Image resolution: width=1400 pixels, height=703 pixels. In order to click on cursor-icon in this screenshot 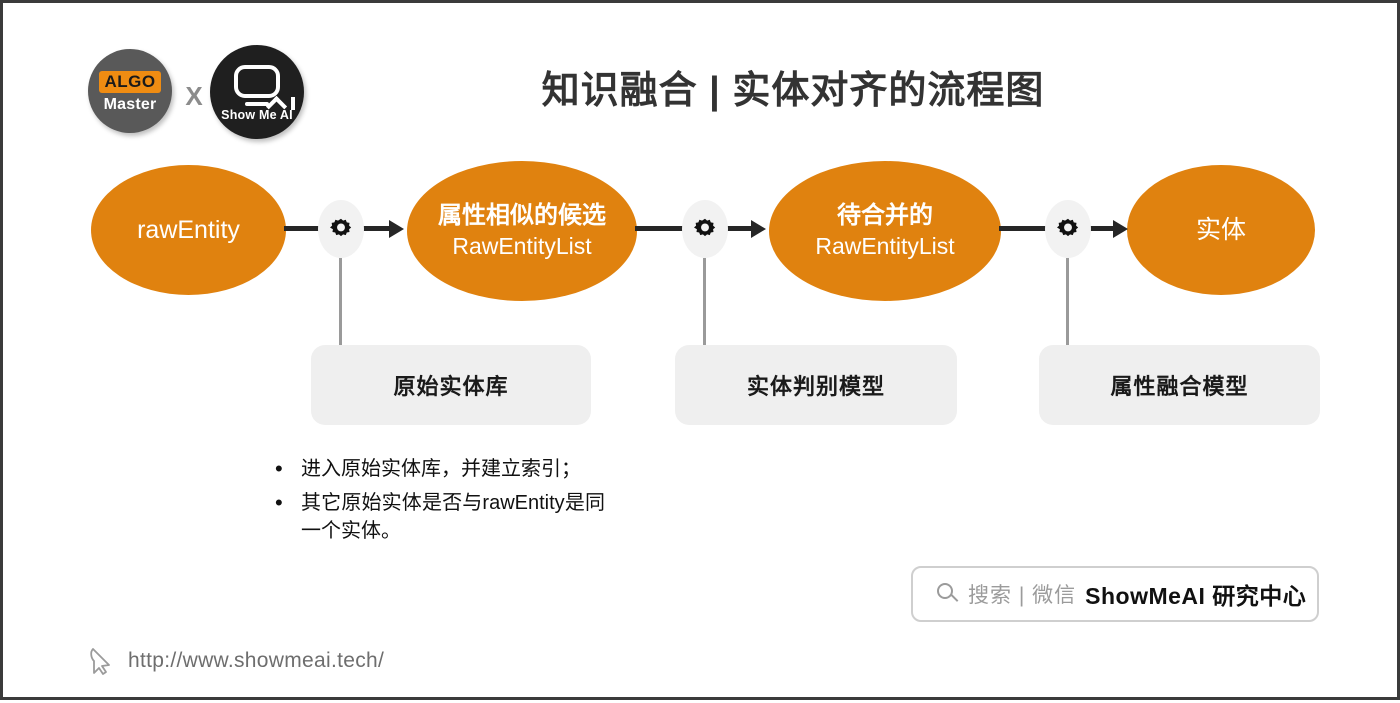, I will do `click(100, 661)`.